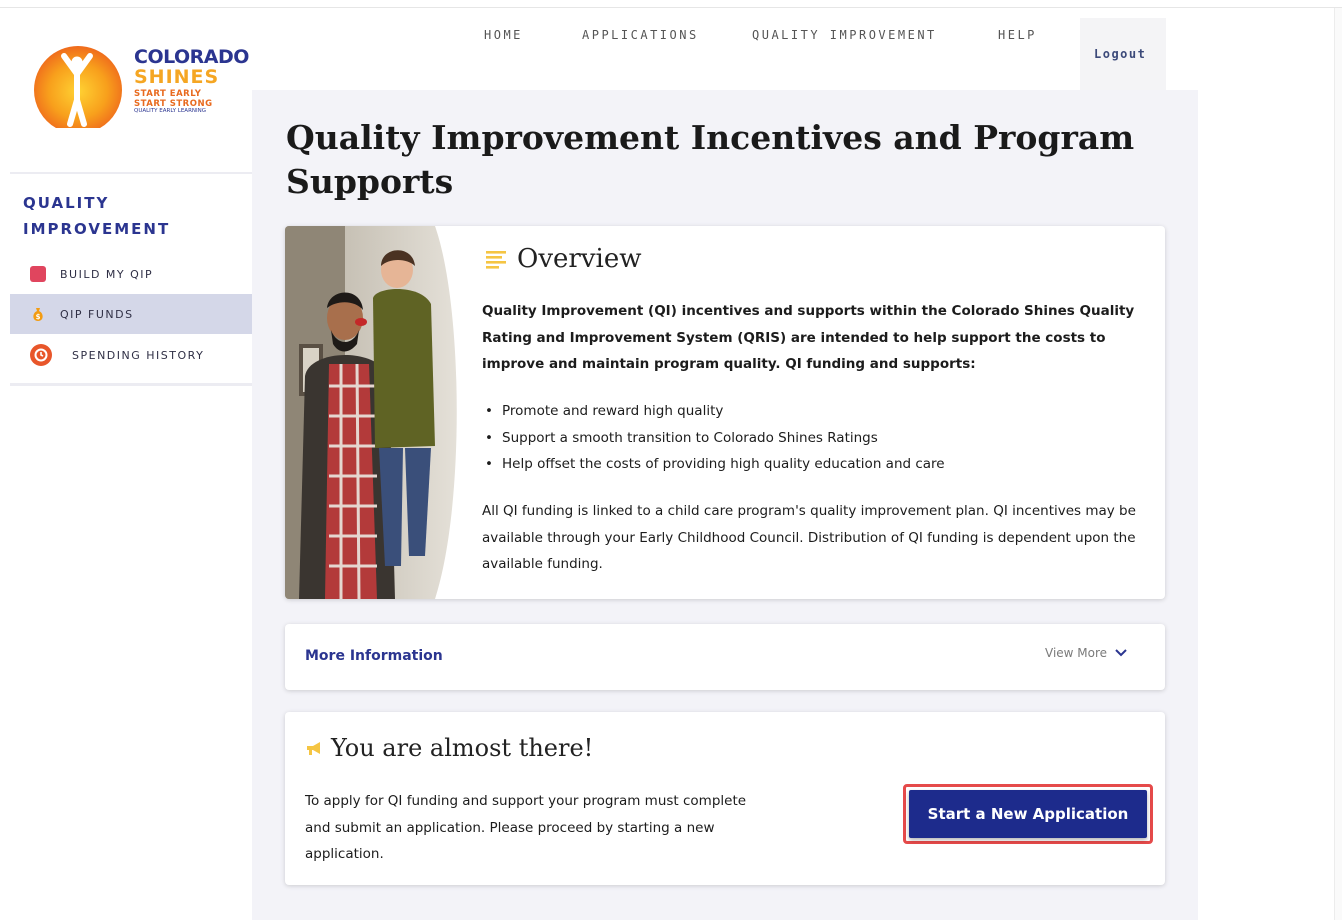 Image resolution: width=1342 pixels, height=920 pixels. Describe the element at coordinates (671, 4) in the screenshot. I see `top-border` at that location.